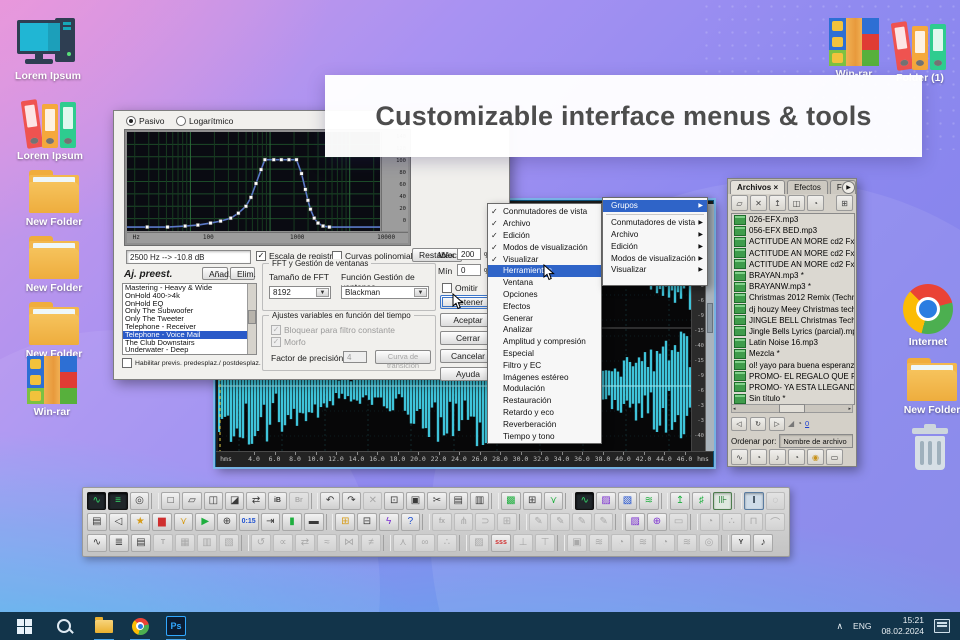 The height and width of the screenshot is (640, 960). What do you see at coordinates (927, 447) in the screenshot?
I see `desktop-icon-recycle-bin` at bounding box center [927, 447].